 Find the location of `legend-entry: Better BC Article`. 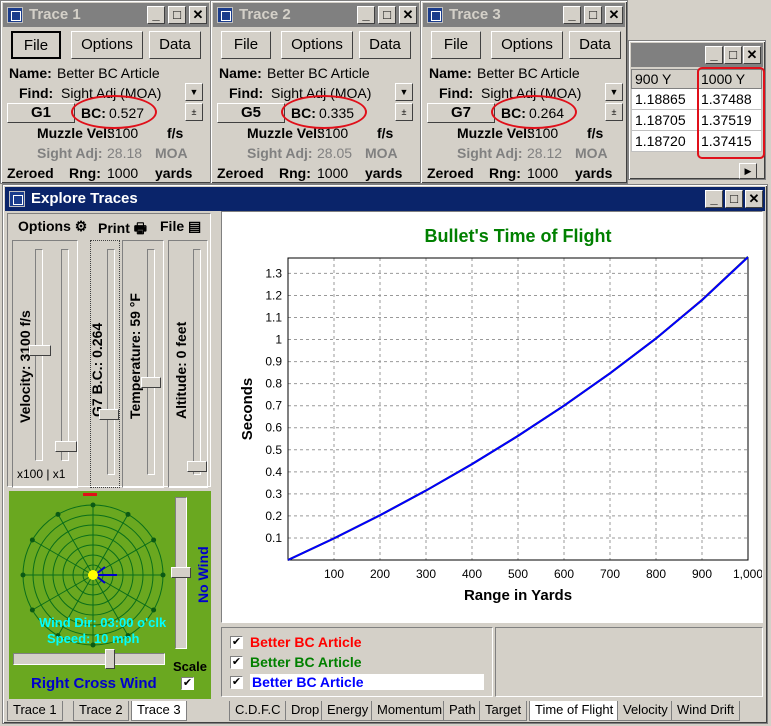

legend-entry: Better BC Article is located at coordinates (306, 642).